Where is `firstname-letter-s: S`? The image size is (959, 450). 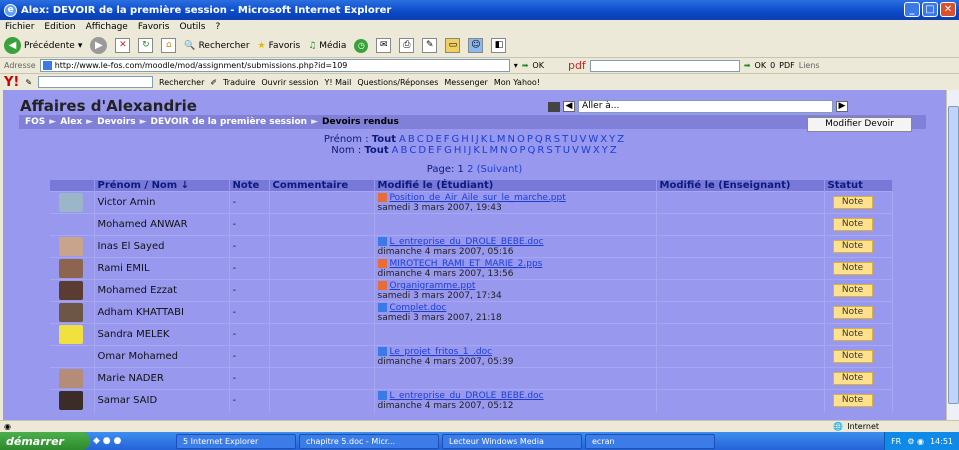 firstname-letter-s: S is located at coordinates (557, 139).